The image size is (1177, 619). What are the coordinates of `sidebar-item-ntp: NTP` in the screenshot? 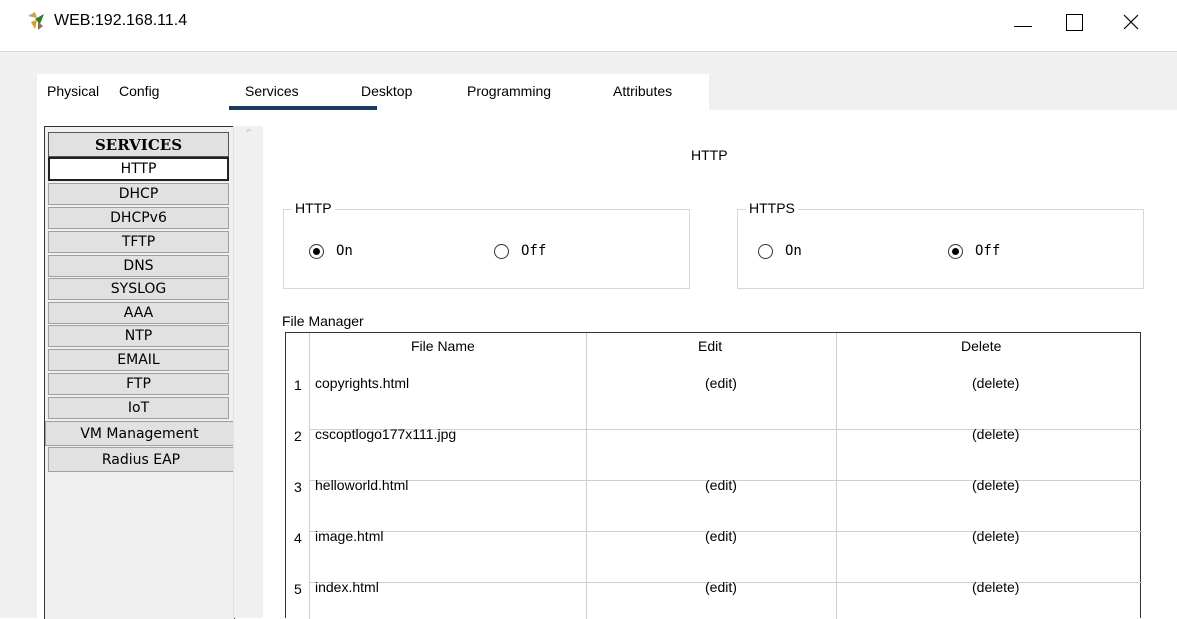 It's located at (138, 336).